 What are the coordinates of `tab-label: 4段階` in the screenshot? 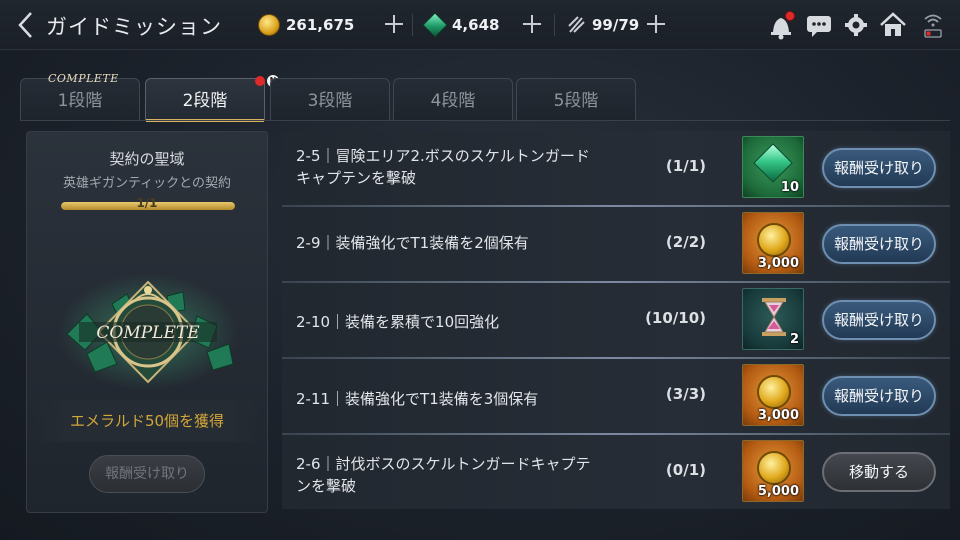 It's located at (453, 101).